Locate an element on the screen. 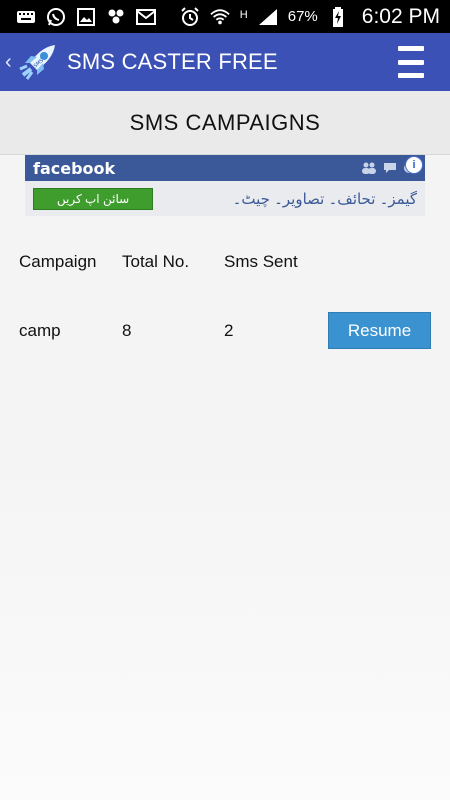  column-header-total: Total No. is located at coordinates (156, 261).